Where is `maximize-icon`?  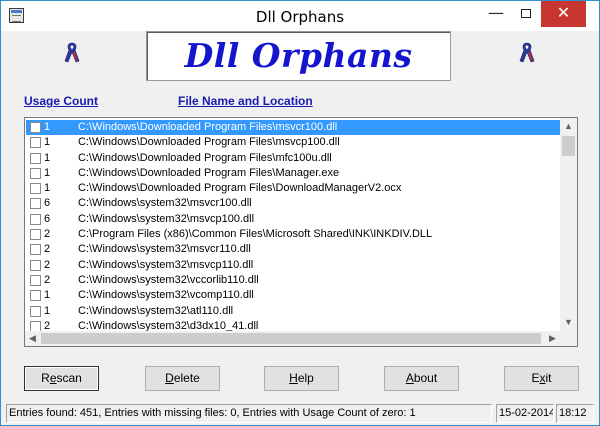 maximize-icon is located at coordinates (526, 13).